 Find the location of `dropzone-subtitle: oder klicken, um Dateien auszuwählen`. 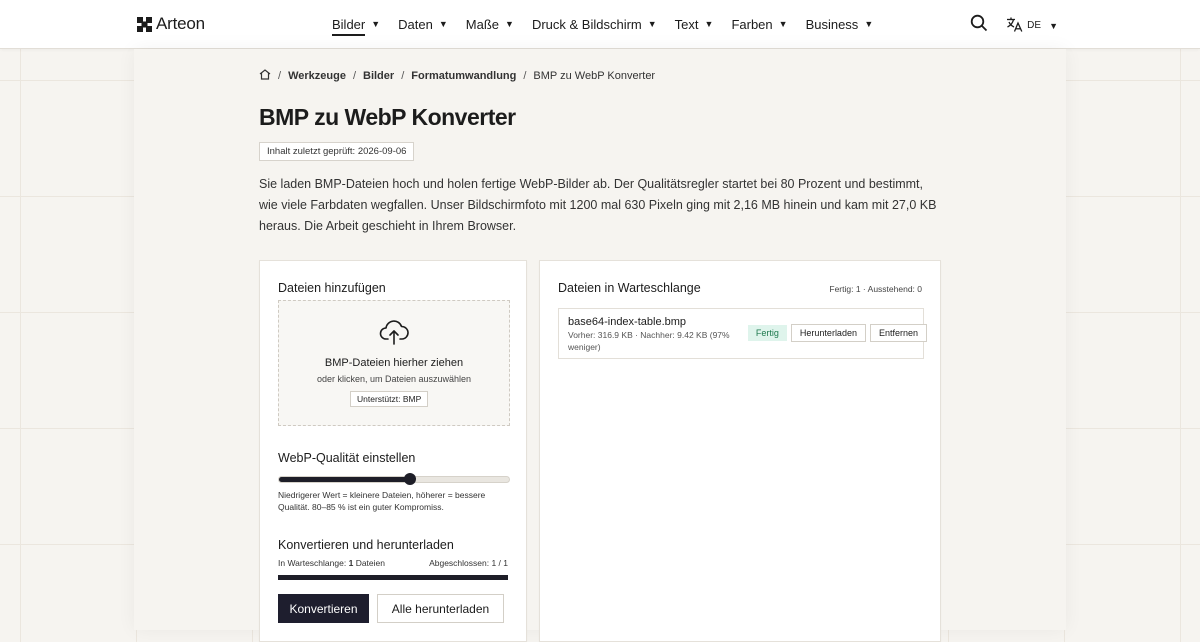

dropzone-subtitle: oder klicken, um Dateien auszuwählen is located at coordinates (394, 379).